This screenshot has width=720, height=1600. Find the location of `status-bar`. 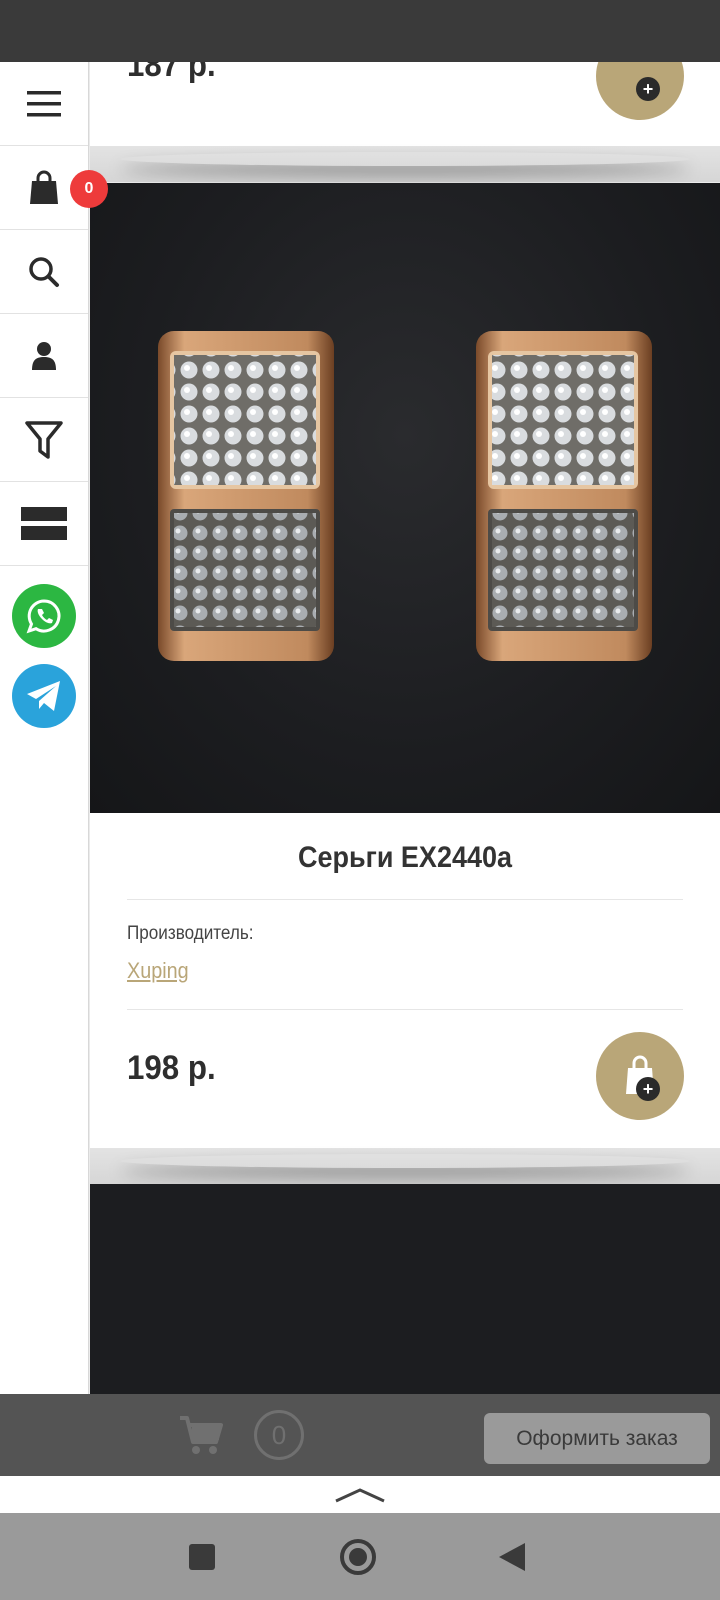

status-bar is located at coordinates (360, 31).